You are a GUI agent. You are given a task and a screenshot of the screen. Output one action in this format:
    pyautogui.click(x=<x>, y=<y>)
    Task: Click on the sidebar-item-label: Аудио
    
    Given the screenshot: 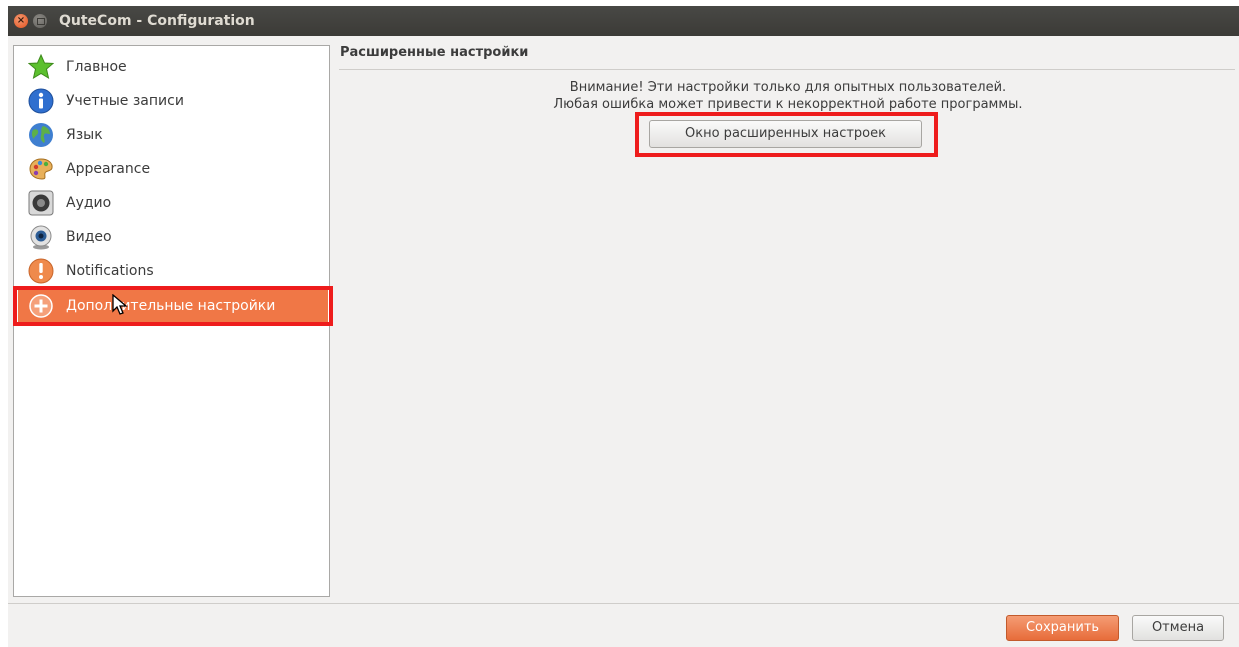 What is the action you would take?
    pyautogui.click(x=89, y=203)
    